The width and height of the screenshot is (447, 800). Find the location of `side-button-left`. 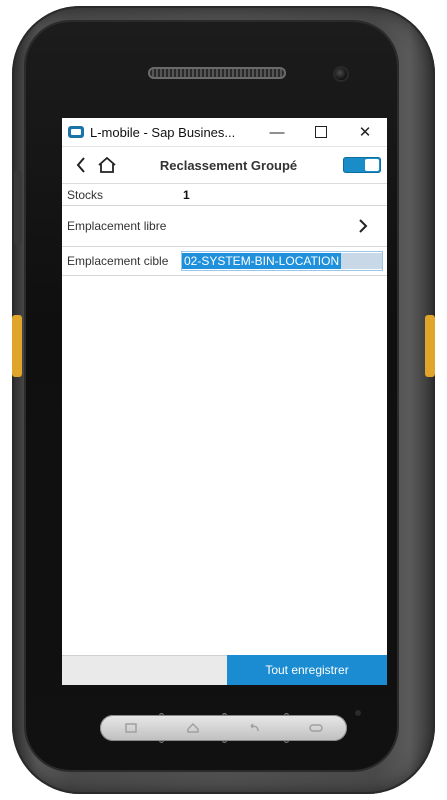

side-button-left is located at coordinates (18, 207).